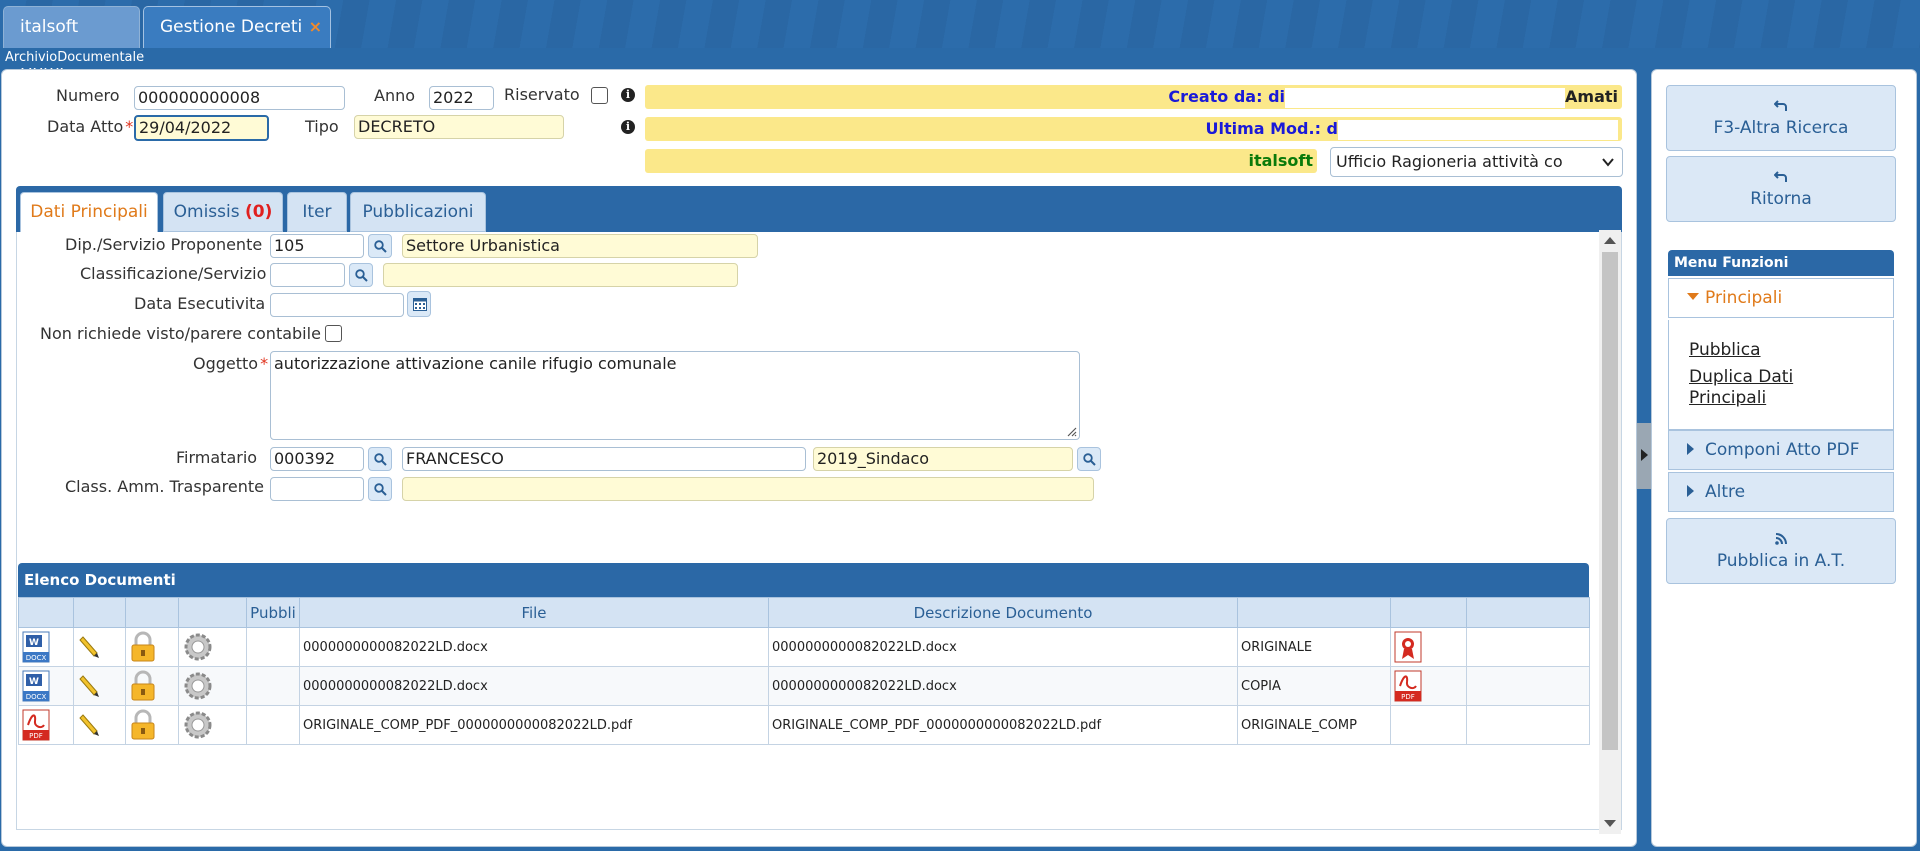 The width and height of the screenshot is (1920, 851). Describe the element at coordinates (418, 212) in the screenshot. I see `tab-pubblicazioni: Pubblicazioni` at that location.